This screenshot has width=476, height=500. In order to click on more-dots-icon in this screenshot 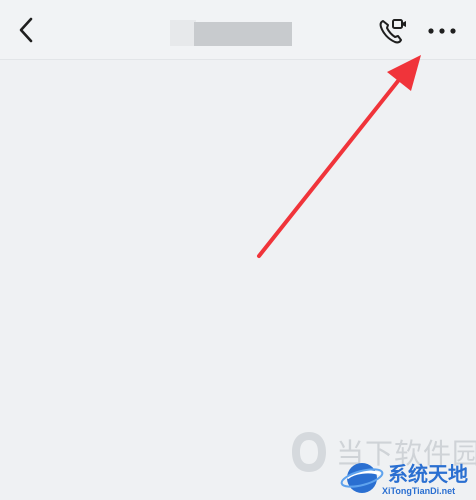, I will do `click(442, 31)`.